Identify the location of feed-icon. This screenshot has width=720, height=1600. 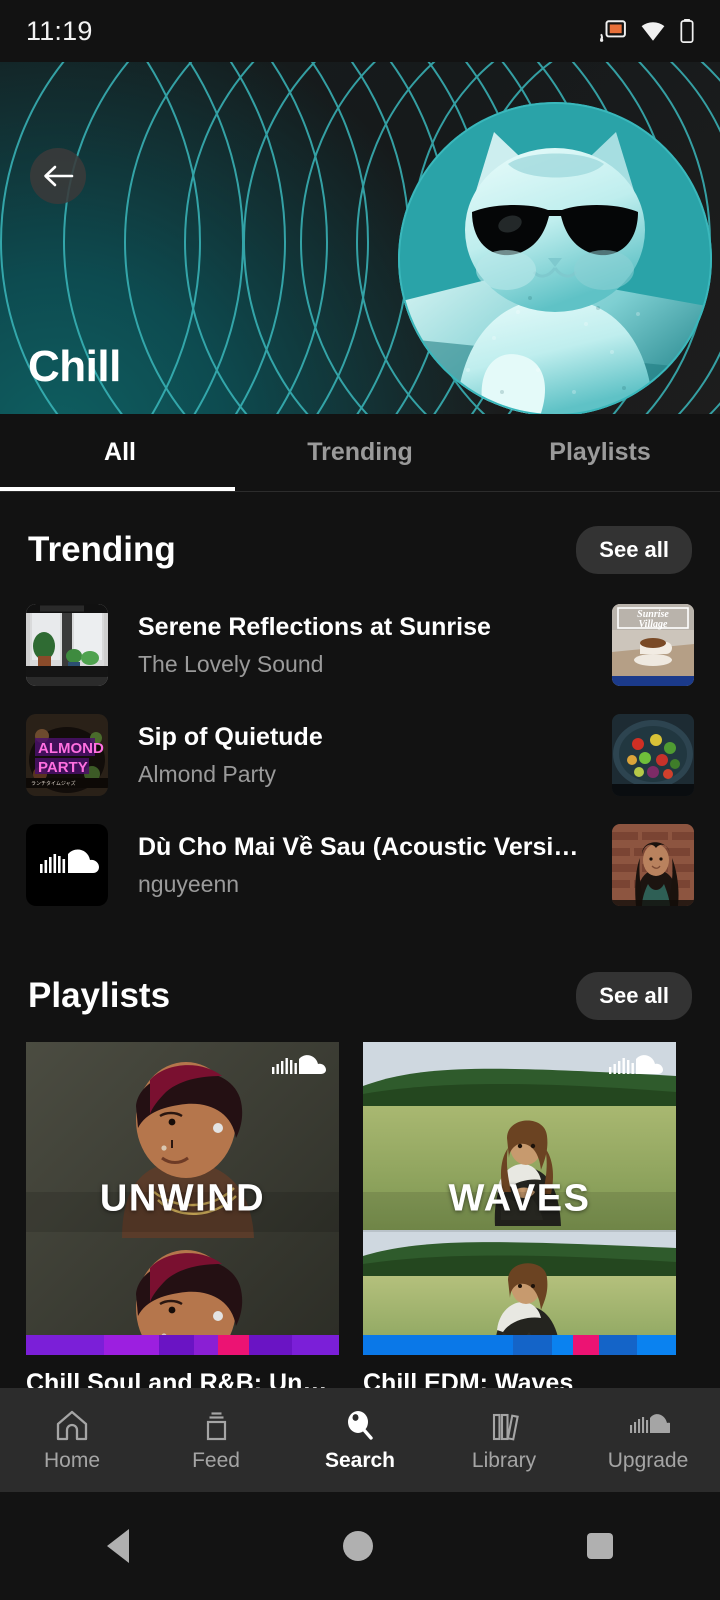
(216, 1425).